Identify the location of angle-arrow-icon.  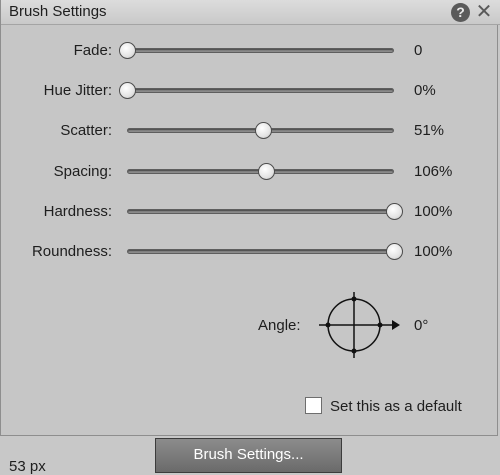
(396, 325).